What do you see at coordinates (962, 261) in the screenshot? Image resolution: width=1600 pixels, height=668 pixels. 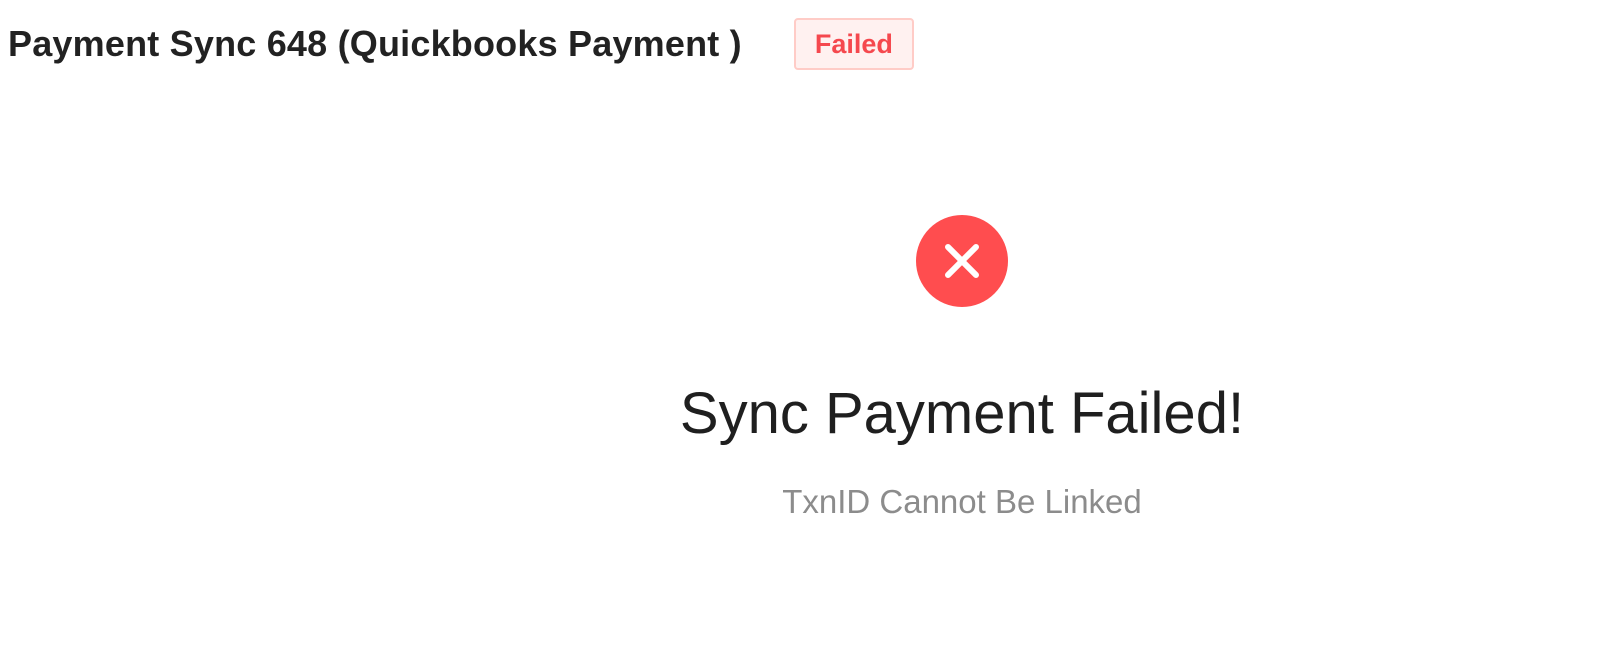 I see `close-circle-icon` at bounding box center [962, 261].